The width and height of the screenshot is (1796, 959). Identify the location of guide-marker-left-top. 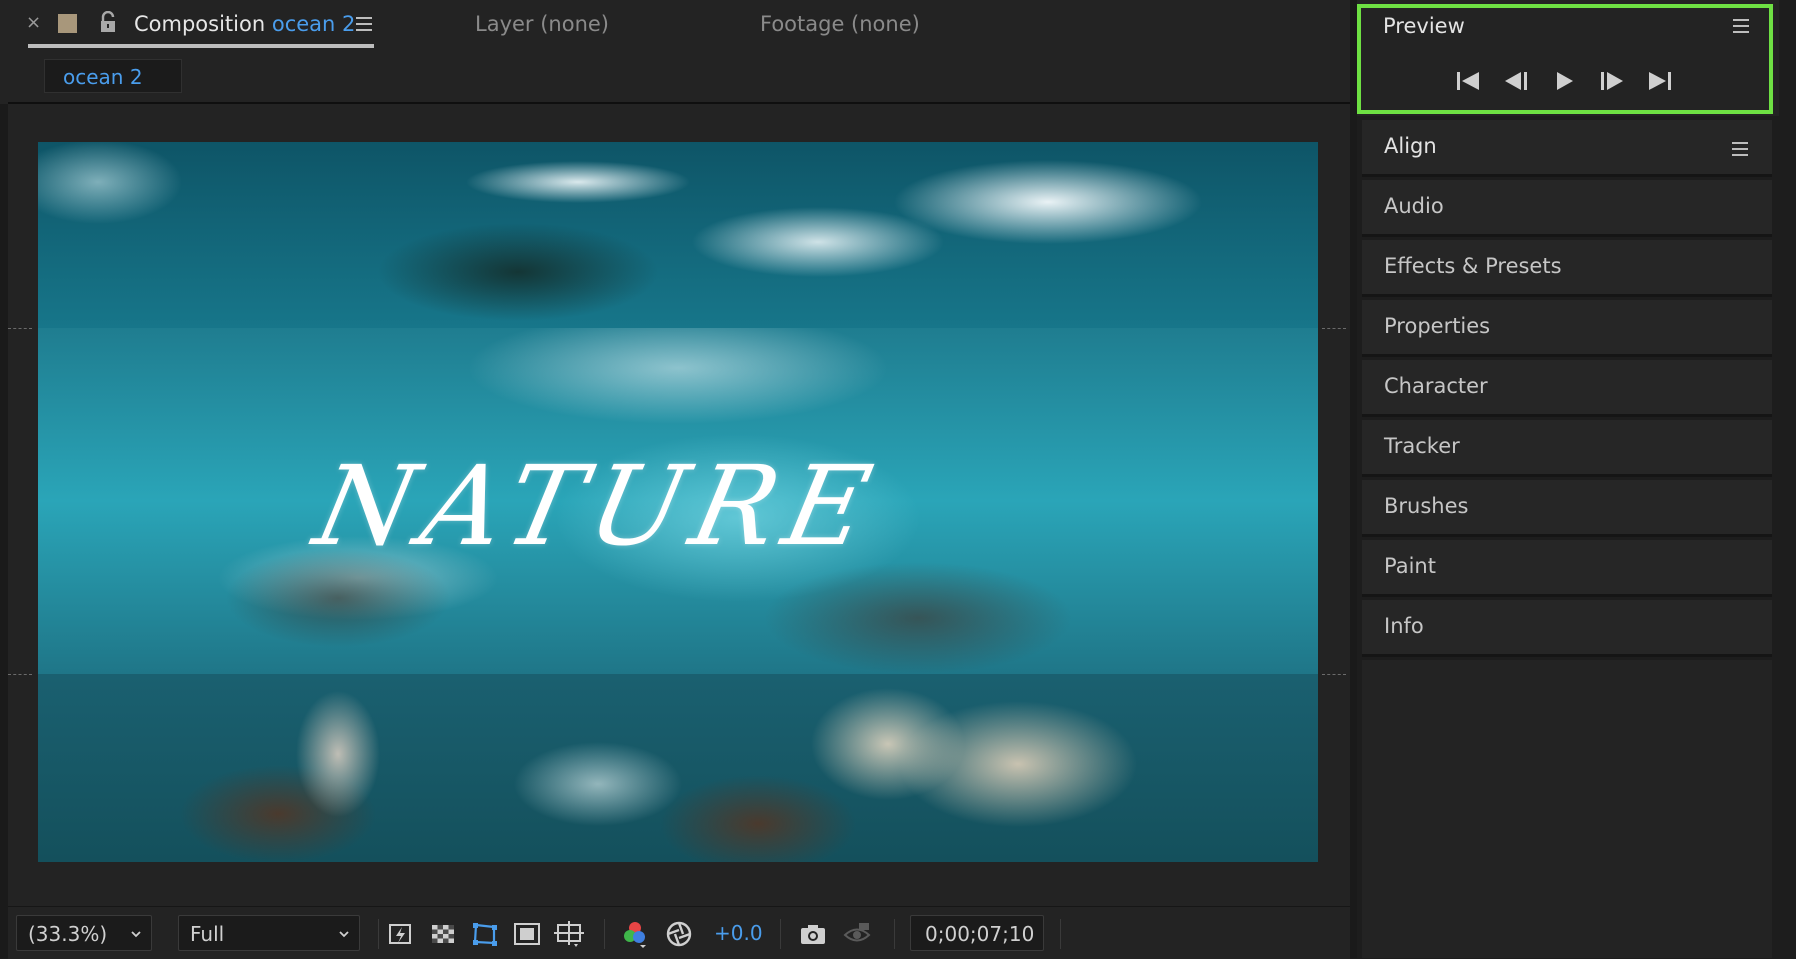
(20, 329).